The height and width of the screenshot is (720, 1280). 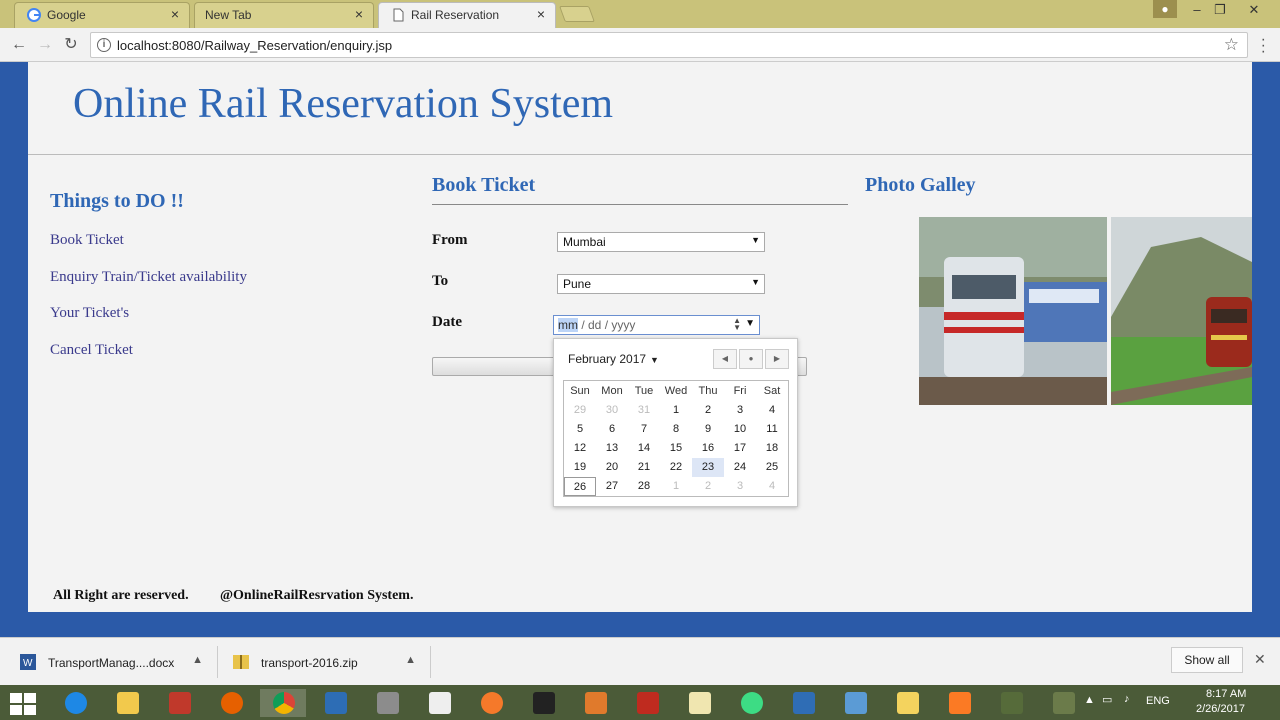 What do you see at coordinates (708, 429) in the screenshot?
I see `calendar-day: 9` at bounding box center [708, 429].